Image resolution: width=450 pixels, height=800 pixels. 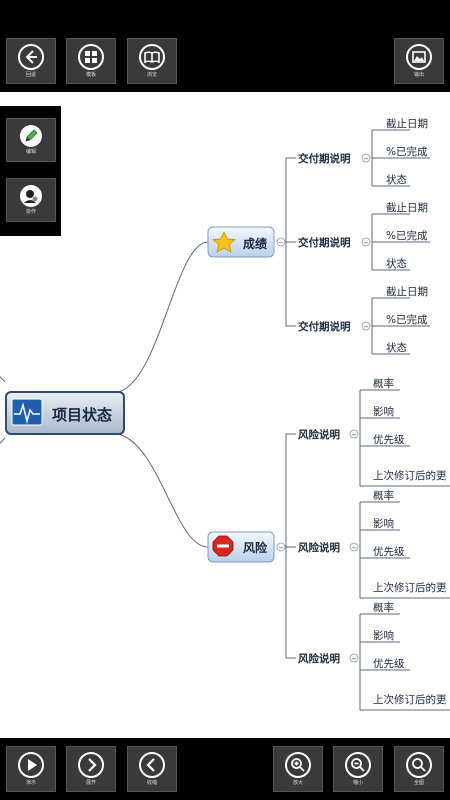 What do you see at coordinates (241, 547) in the screenshot?
I see `risk-node: 风险` at bounding box center [241, 547].